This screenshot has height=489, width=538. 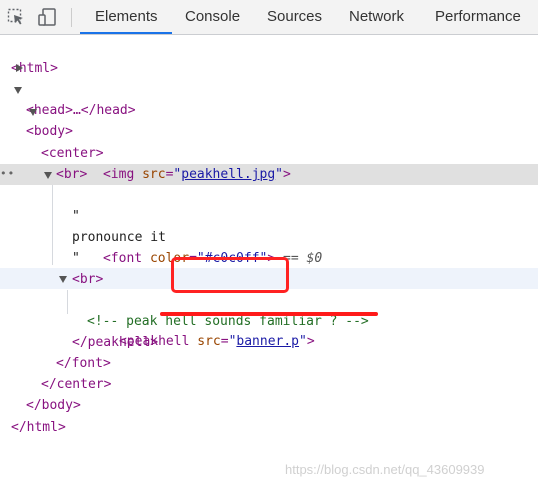 I want to click on active-tab-indicator, so click(x=126, y=33).